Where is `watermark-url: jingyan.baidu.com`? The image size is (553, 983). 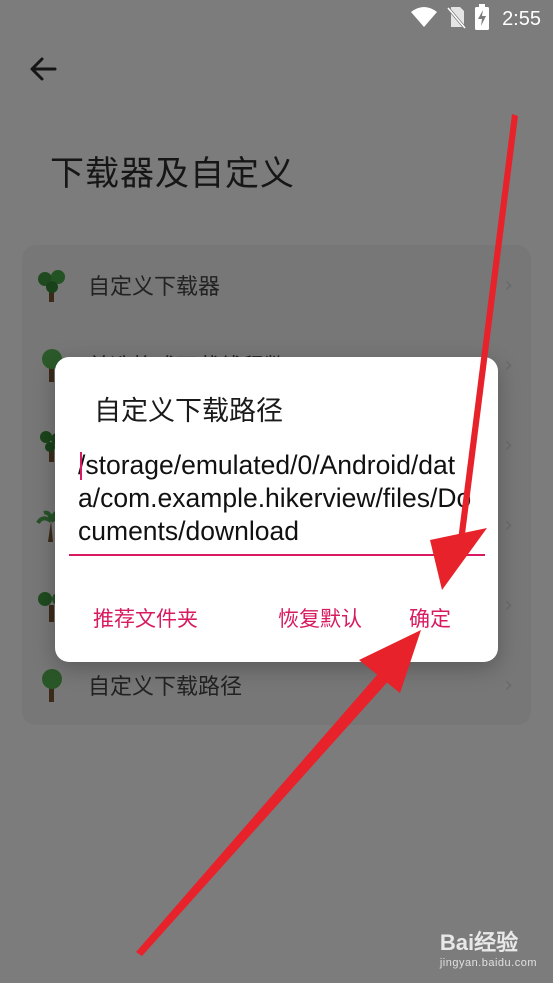 watermark-url: jingyan.baidu.com is located at coordinates (488, 963).